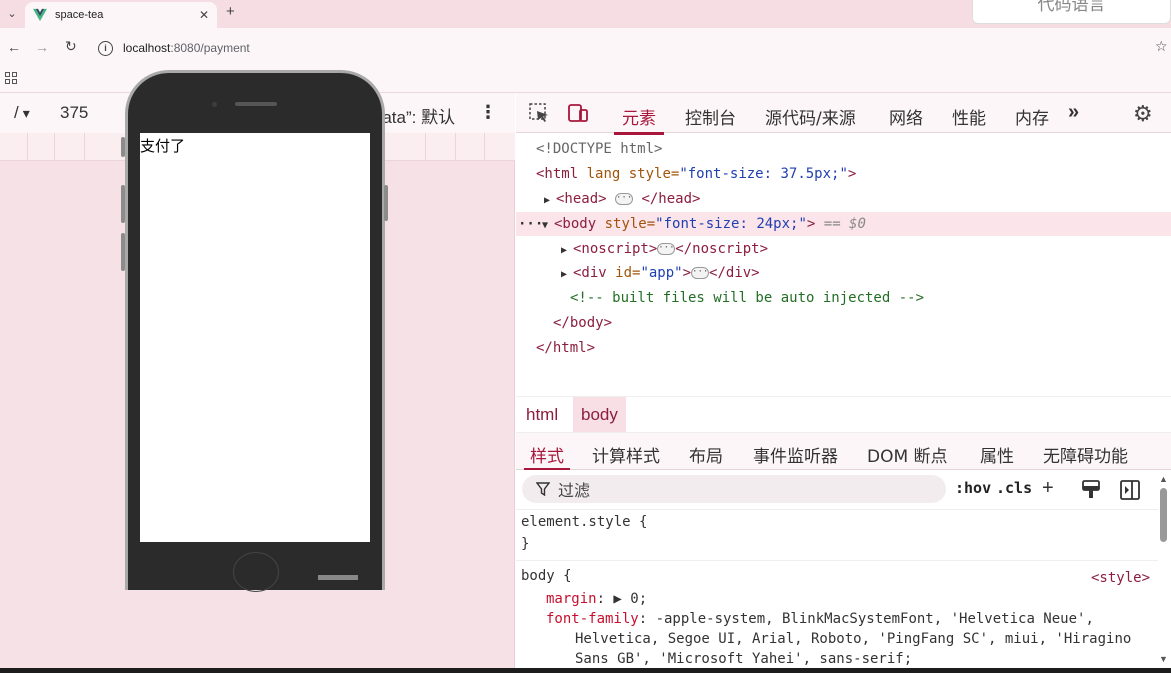  I want to click on toggle-sidebar-icon, so click(1130, 490).